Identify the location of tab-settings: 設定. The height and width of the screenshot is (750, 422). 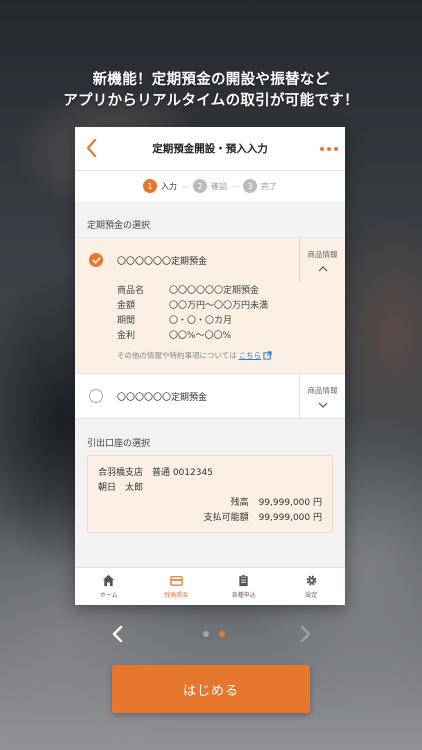
(312, 586).